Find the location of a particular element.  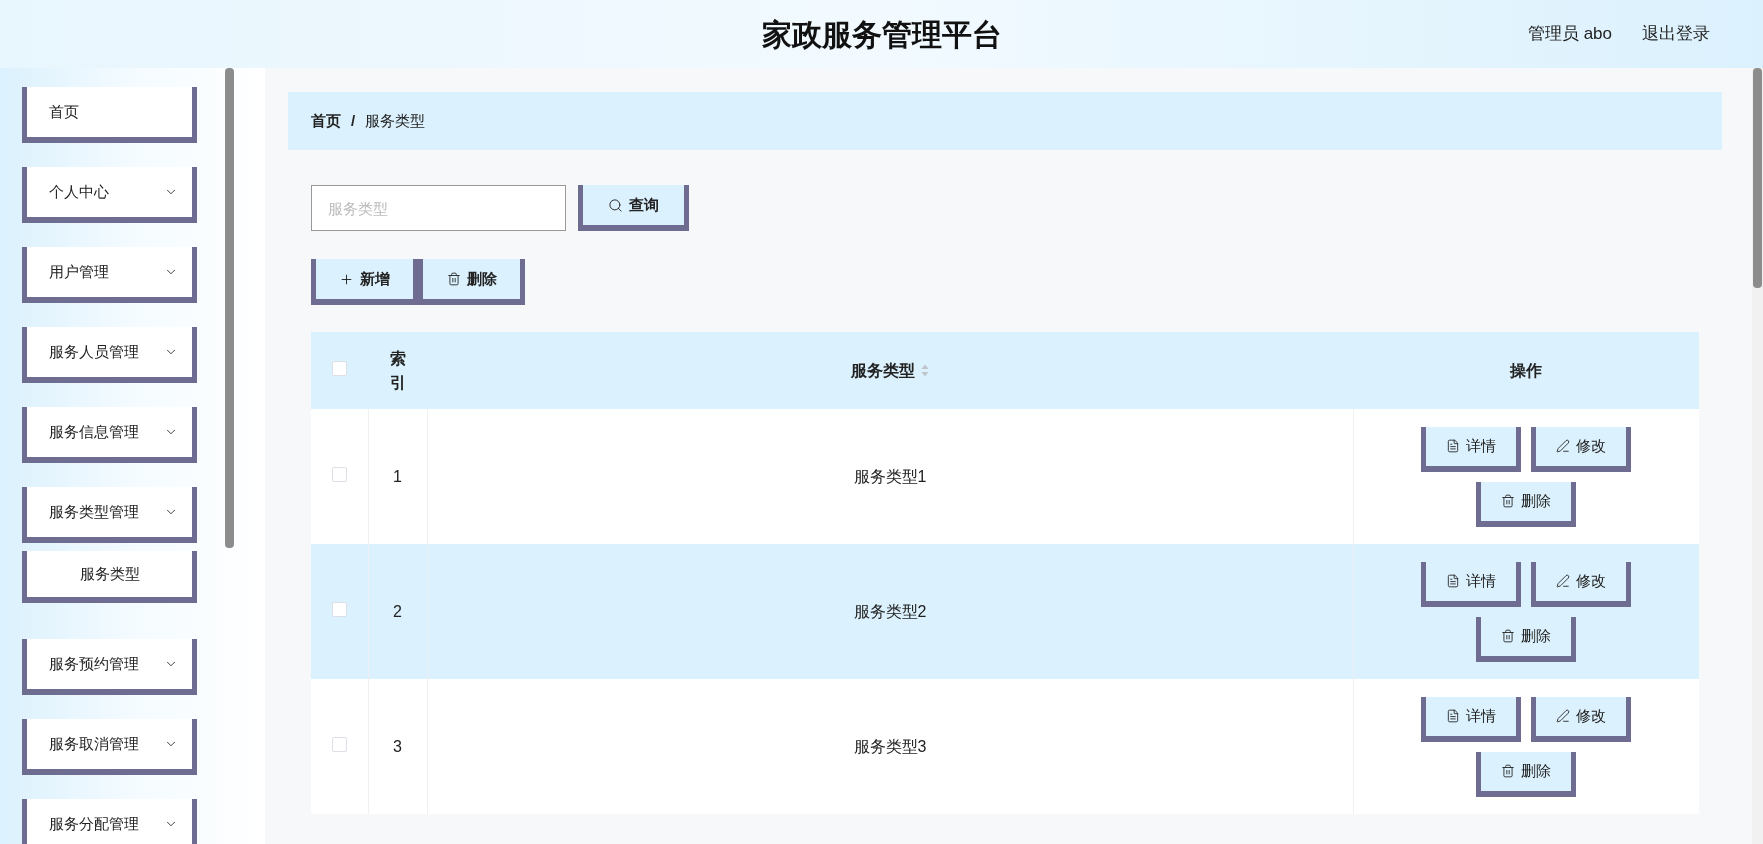

sidebar-item: 服务取消管理 is located at coordinates (109, 747).